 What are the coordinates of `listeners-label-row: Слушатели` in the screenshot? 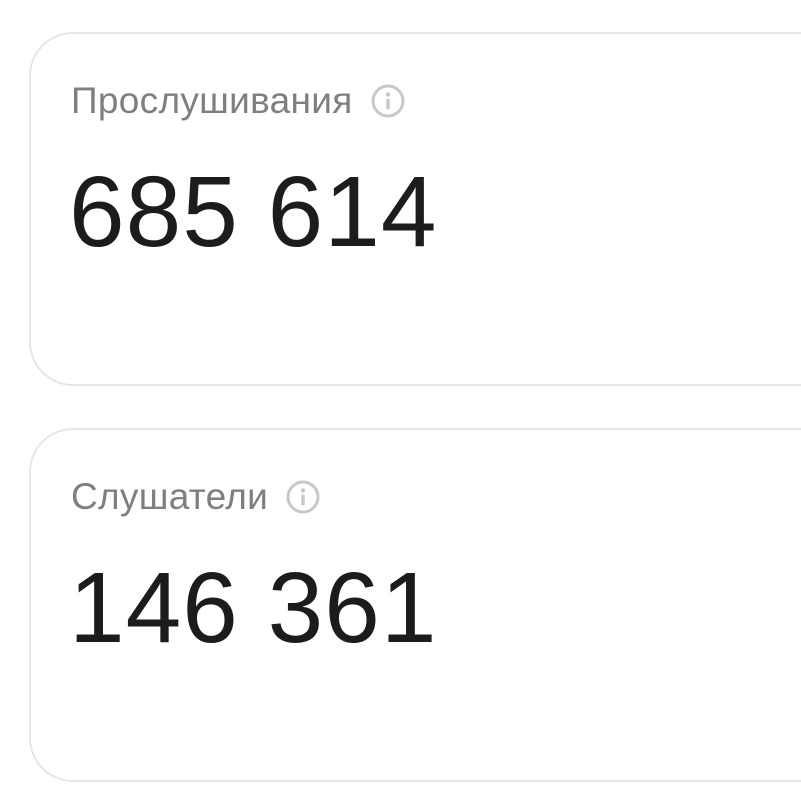 It's located at (195, 496).